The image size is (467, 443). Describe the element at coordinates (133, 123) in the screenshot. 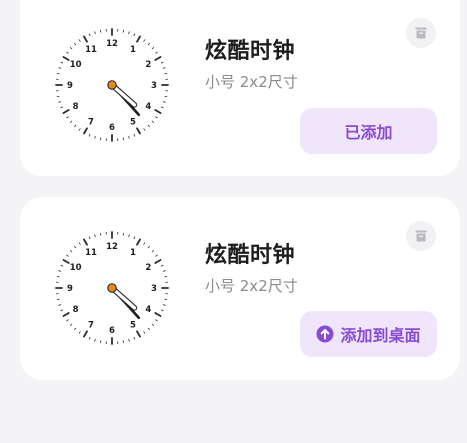

I see `clock-numeral: 5` at that location.